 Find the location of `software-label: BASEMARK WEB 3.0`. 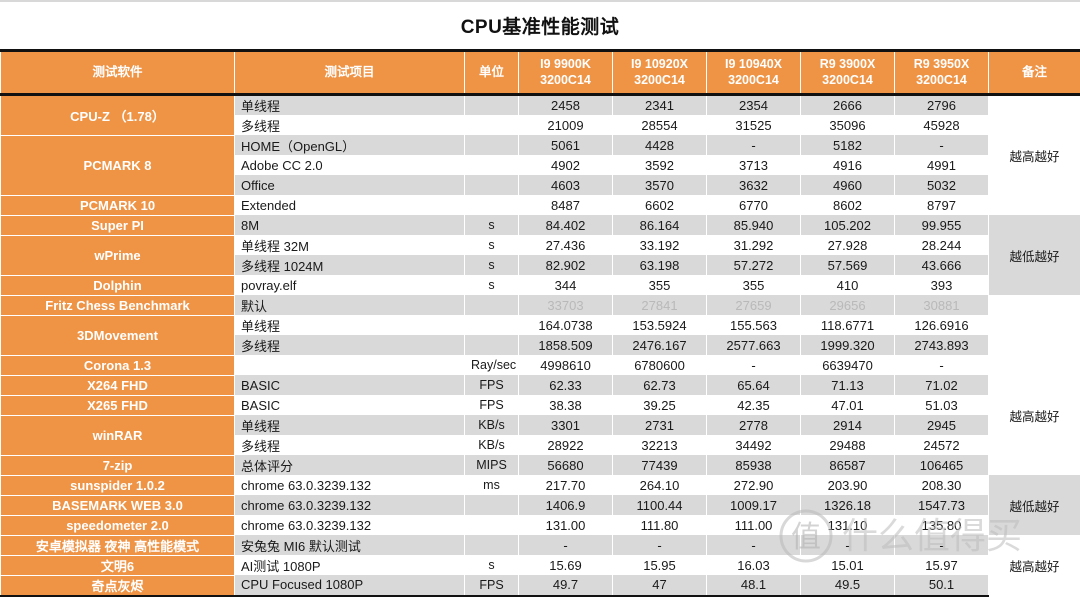

software-label: BASEMARK WEB 3.0 is located at coordinates (117, 505).